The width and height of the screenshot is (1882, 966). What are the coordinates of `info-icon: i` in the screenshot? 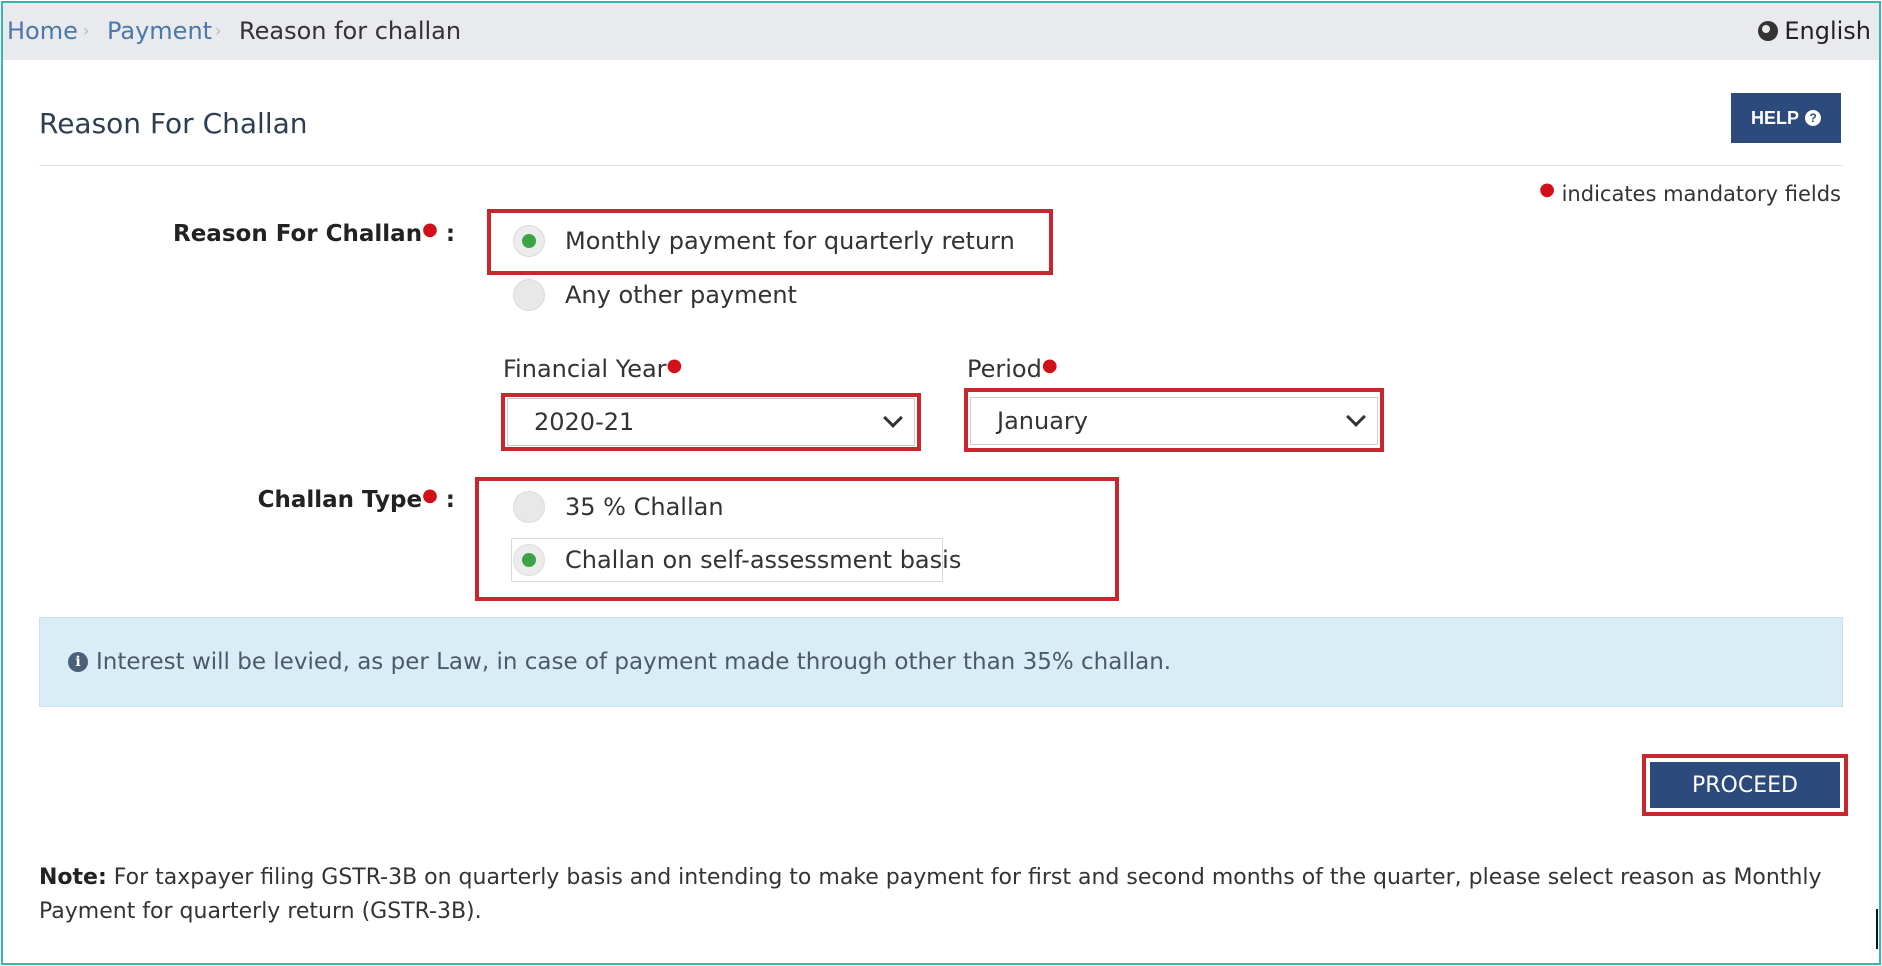 It's located at (78, 662).